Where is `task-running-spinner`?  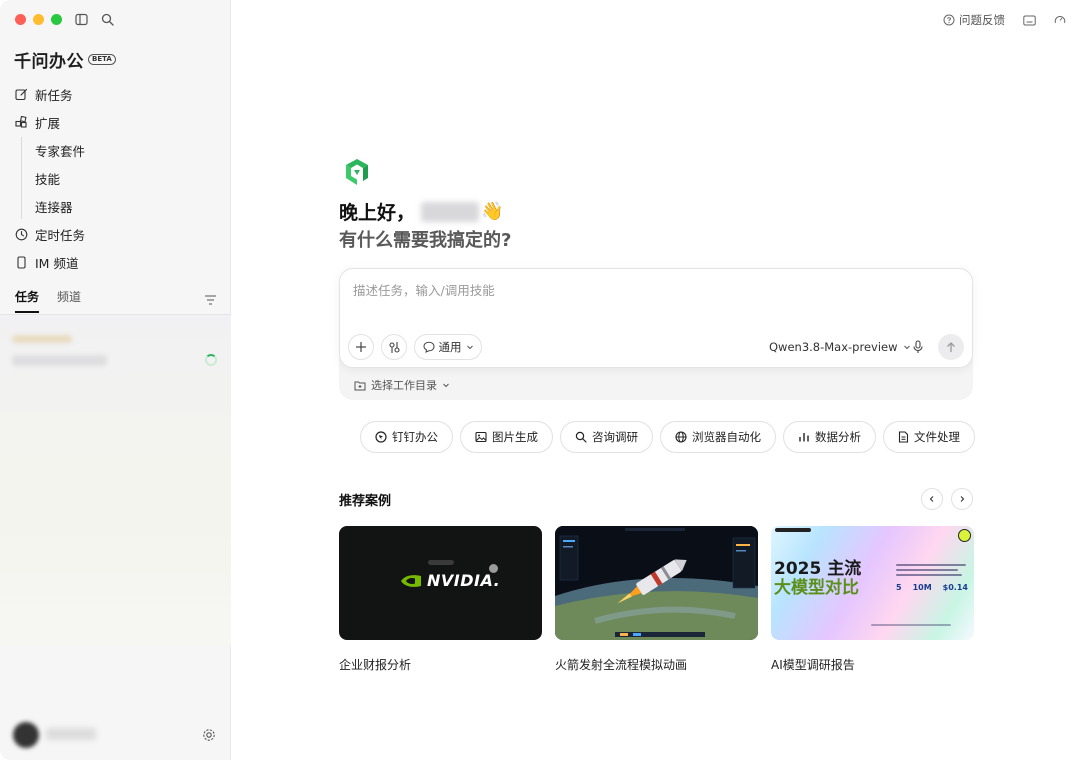 task-running-spinner is located at coordinates (211, 360).